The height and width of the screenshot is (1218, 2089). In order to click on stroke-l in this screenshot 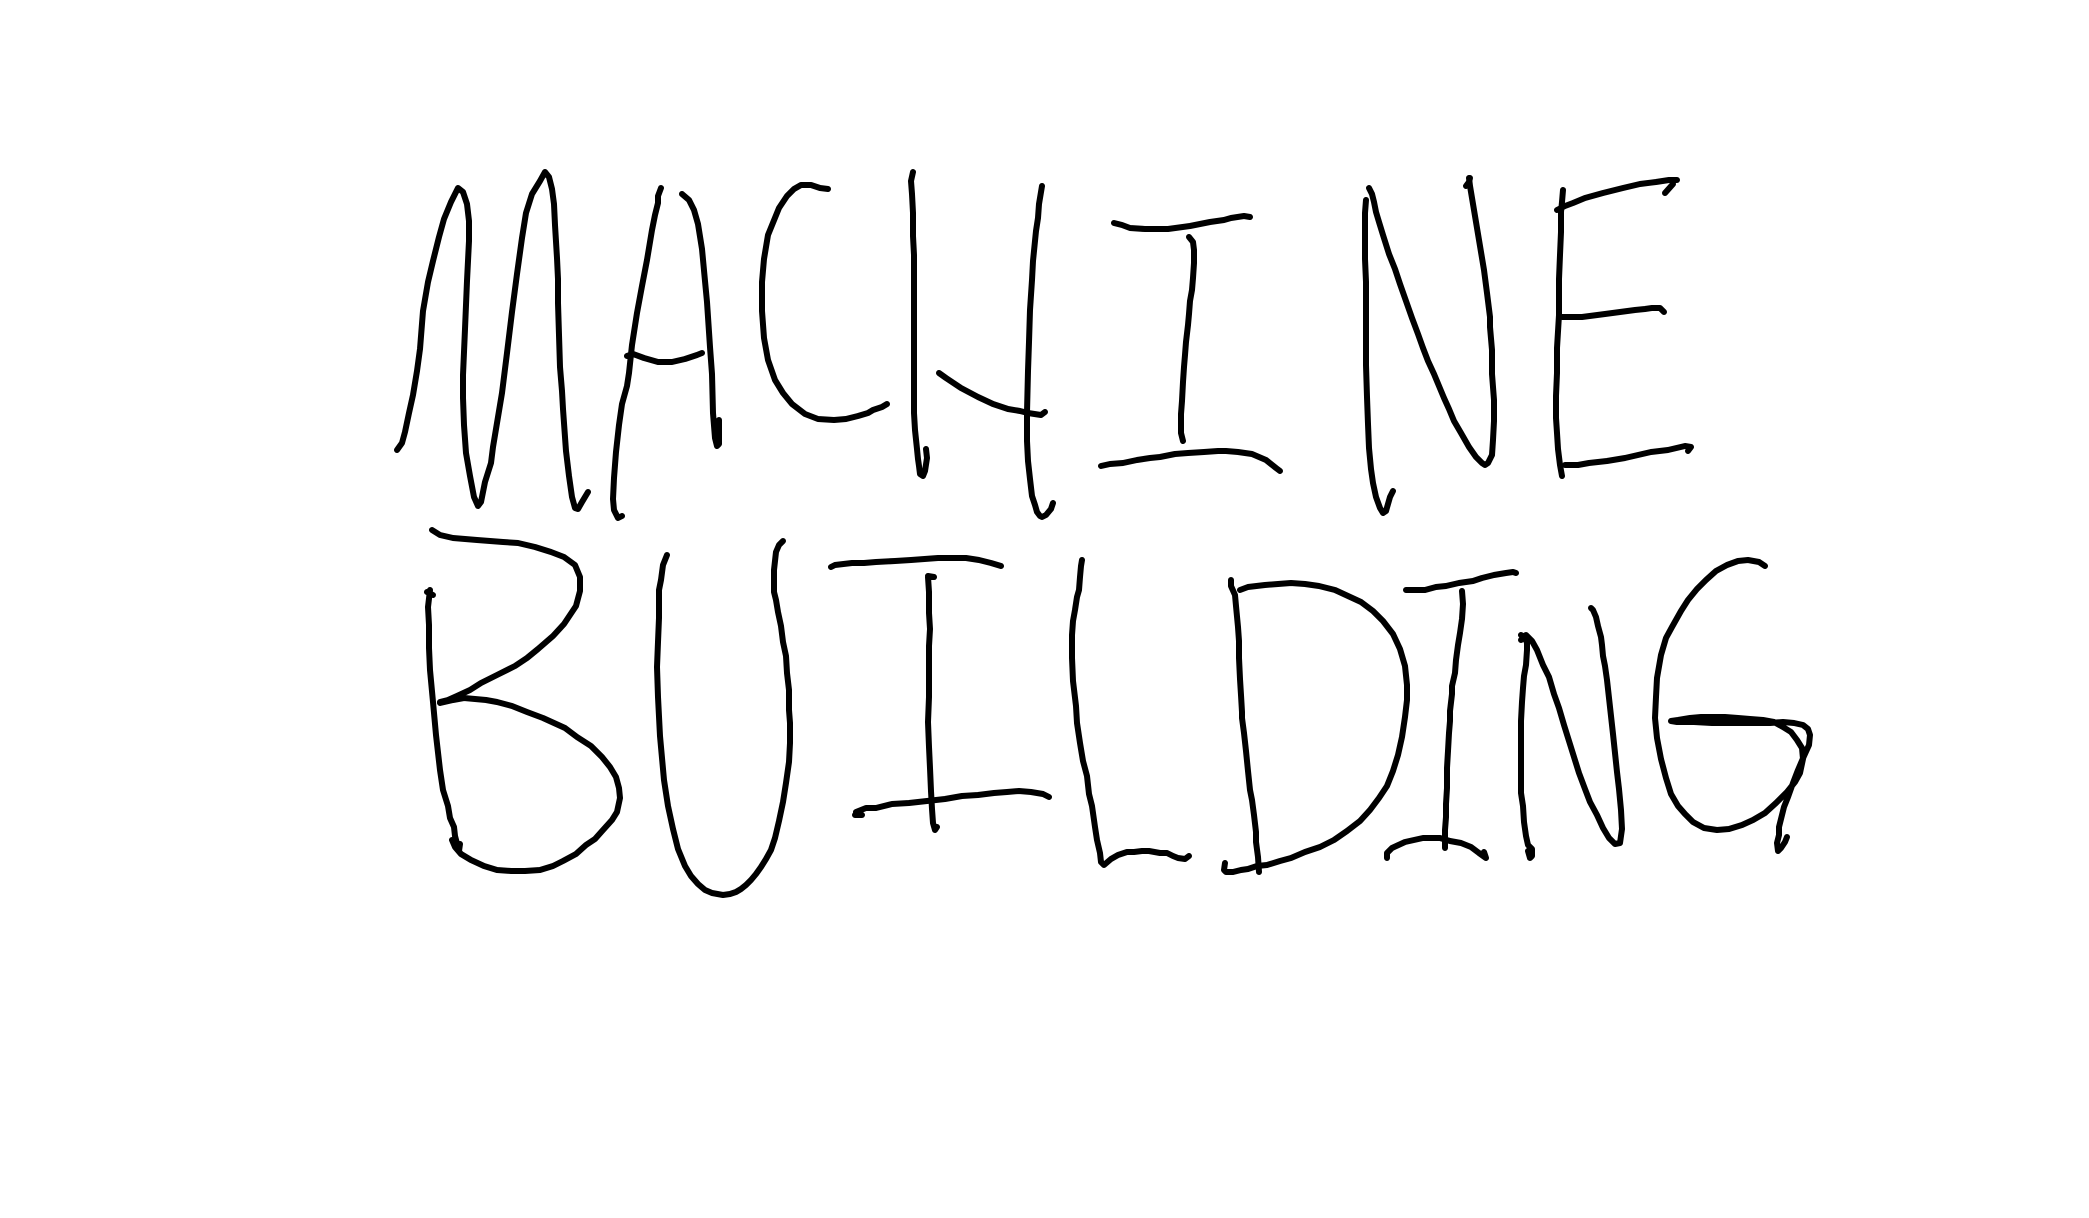, I will do `click(1130, 712)`.